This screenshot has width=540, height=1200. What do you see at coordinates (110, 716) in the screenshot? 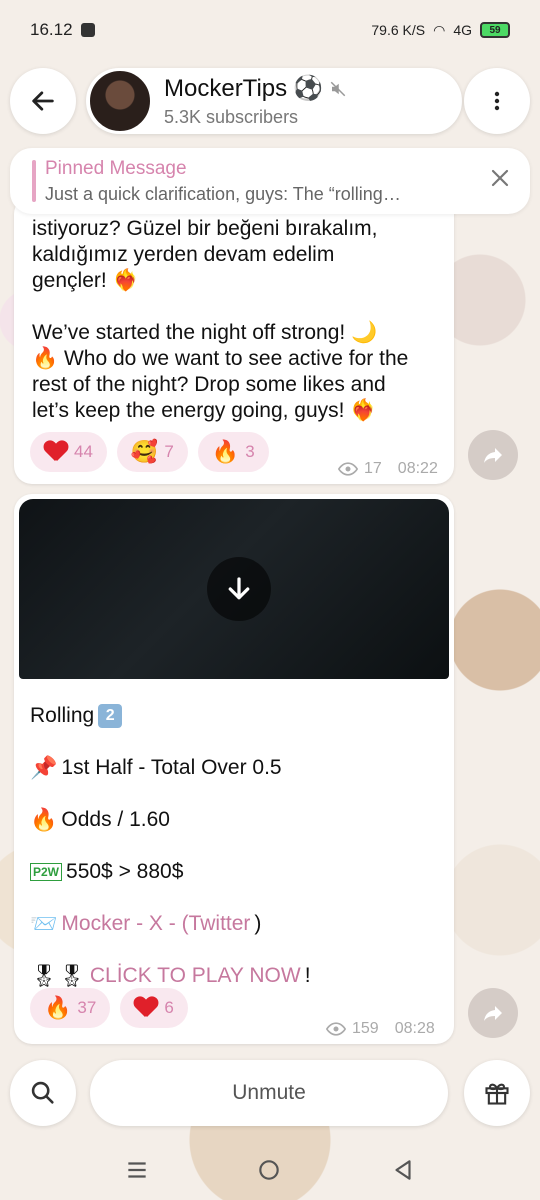
I see `keycap-number-icon: 2` at bounding box center [110, 716].